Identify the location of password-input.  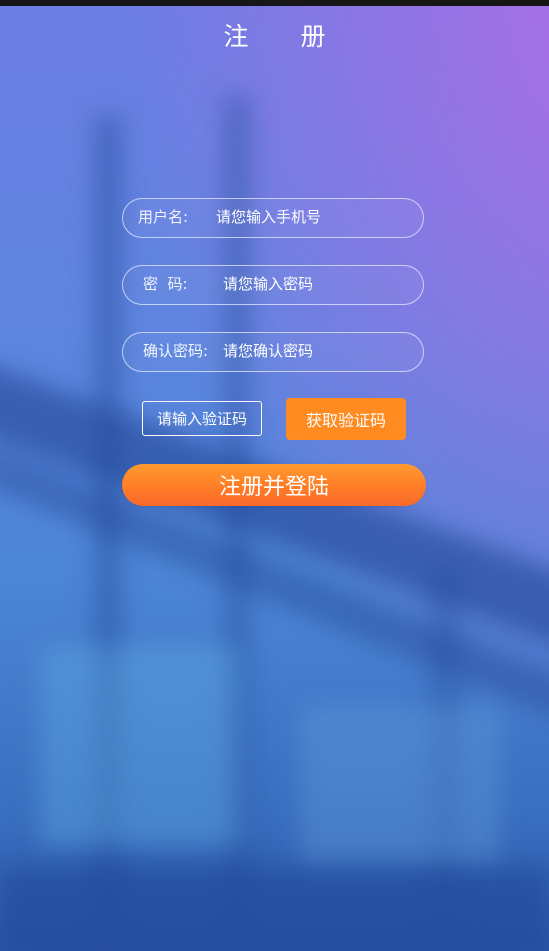
(318, 284).